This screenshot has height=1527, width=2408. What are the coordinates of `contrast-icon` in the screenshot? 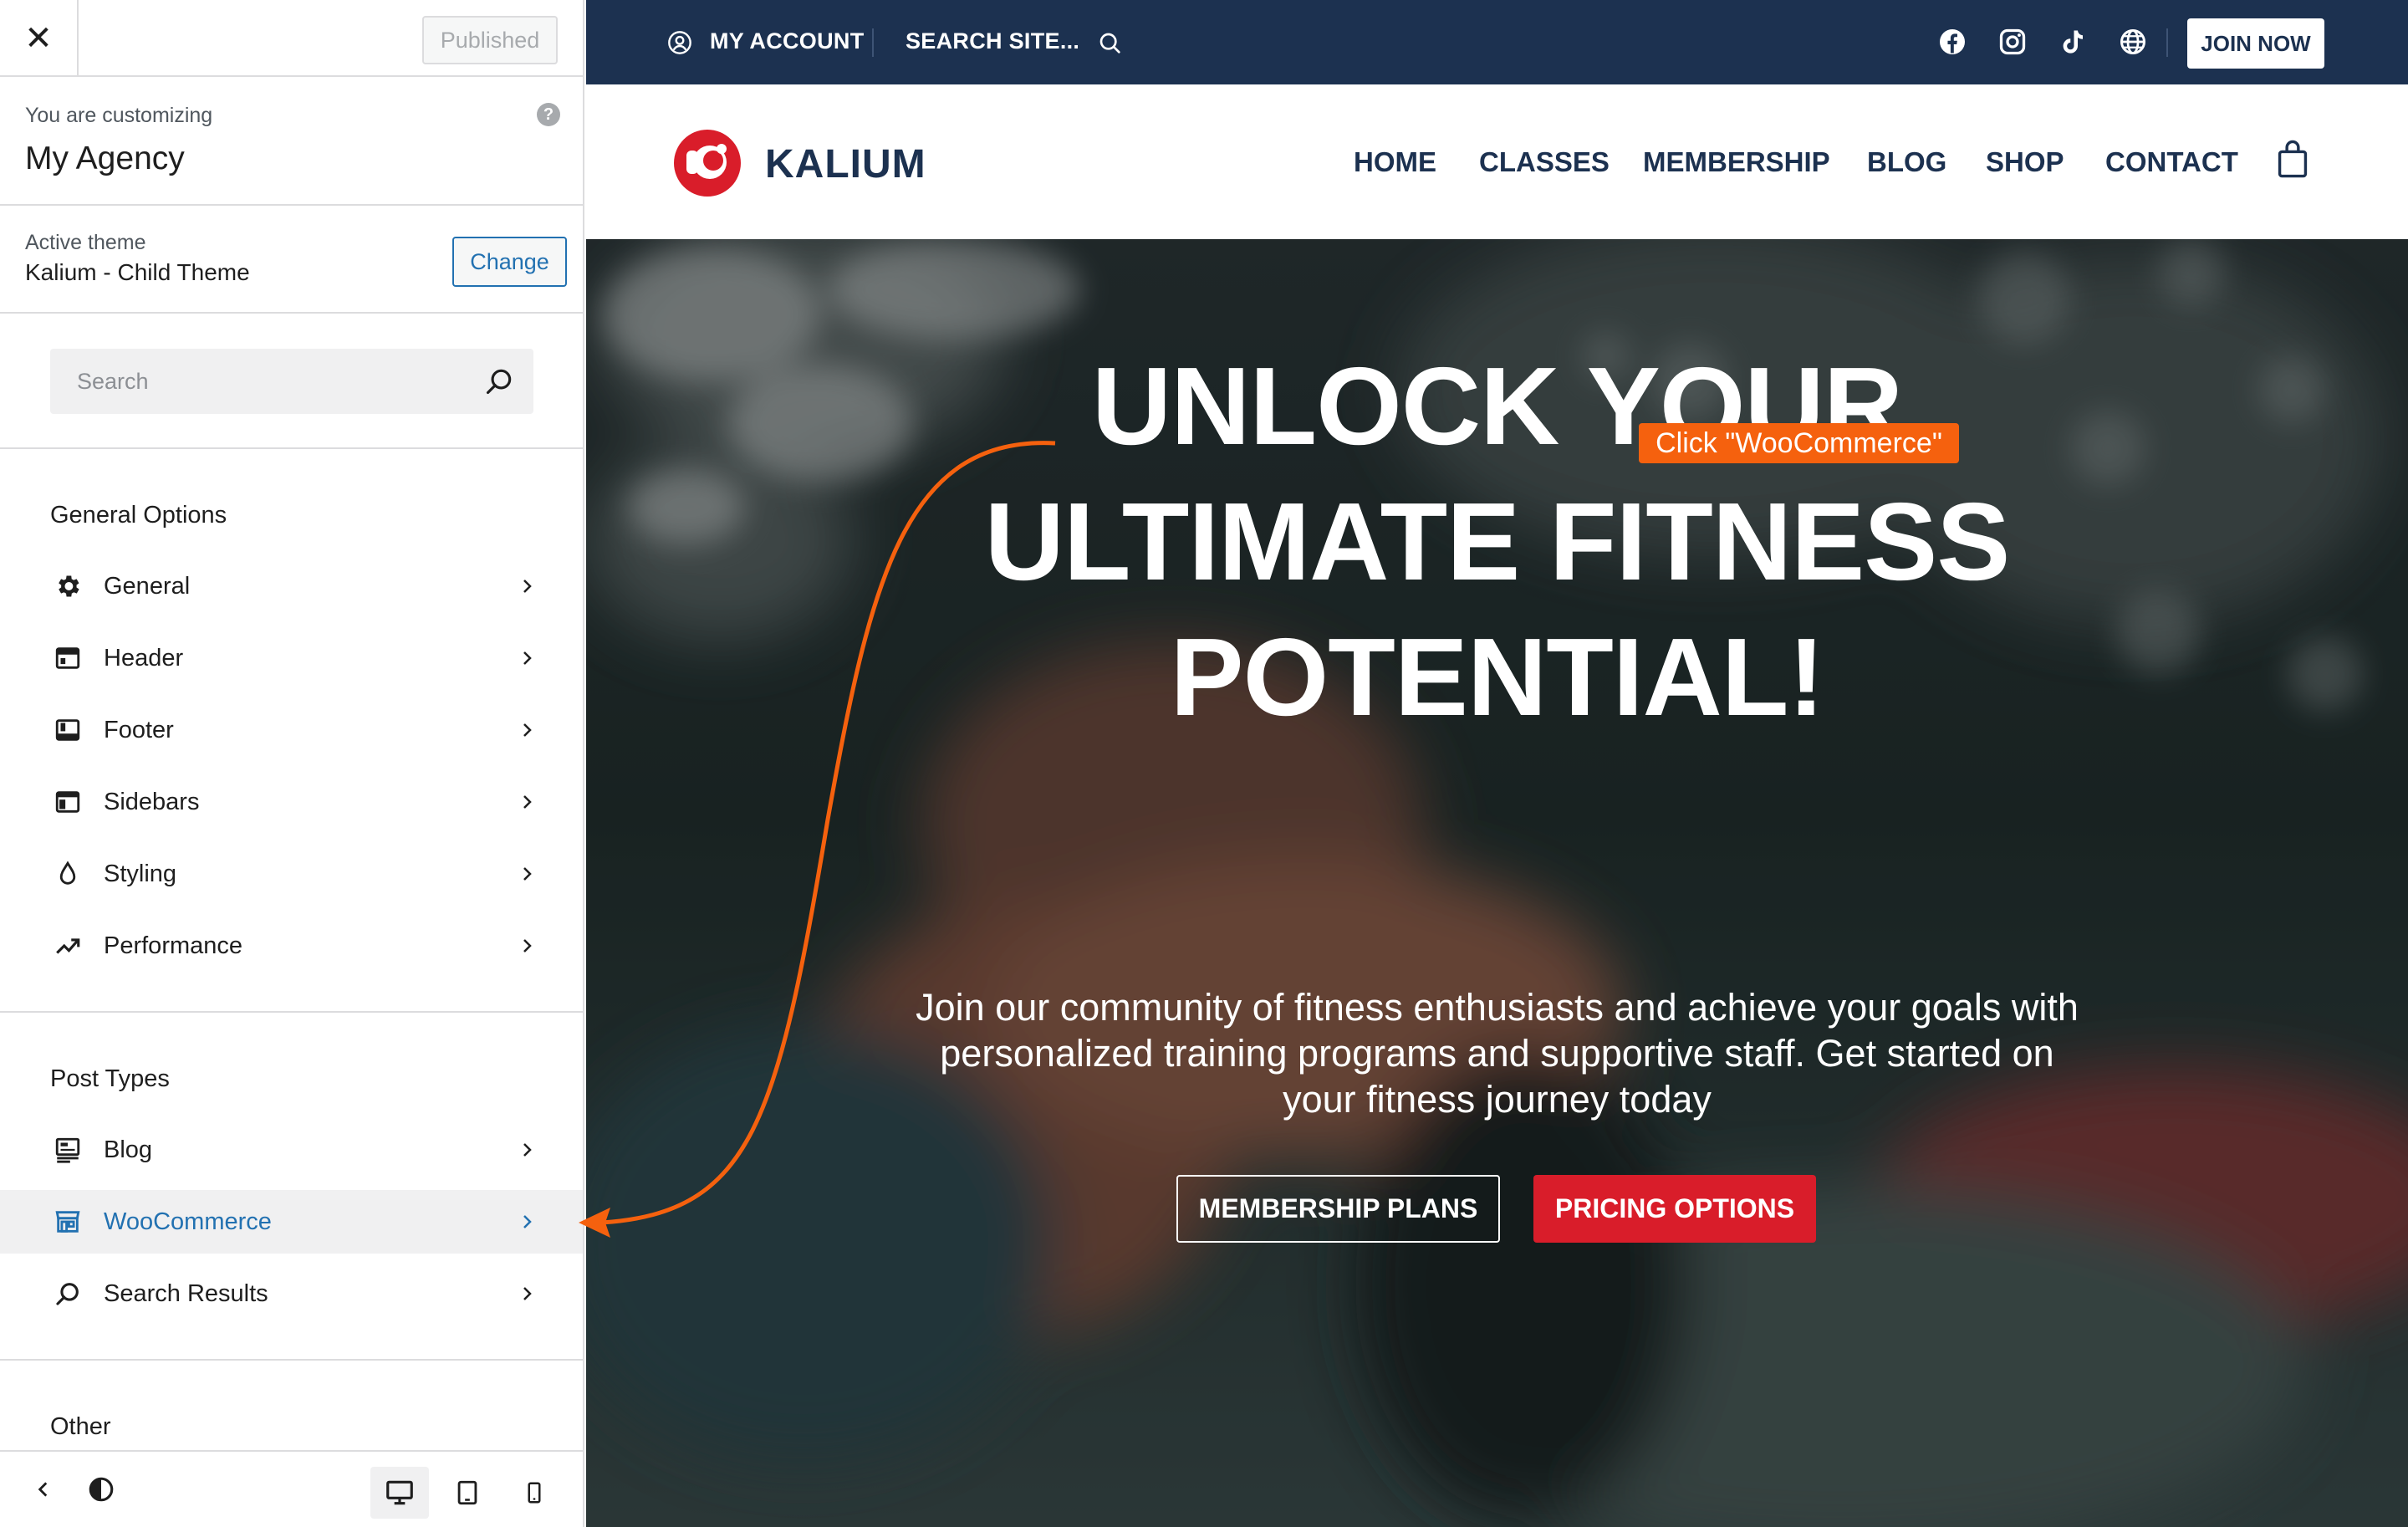 It's located at (102, 1490).